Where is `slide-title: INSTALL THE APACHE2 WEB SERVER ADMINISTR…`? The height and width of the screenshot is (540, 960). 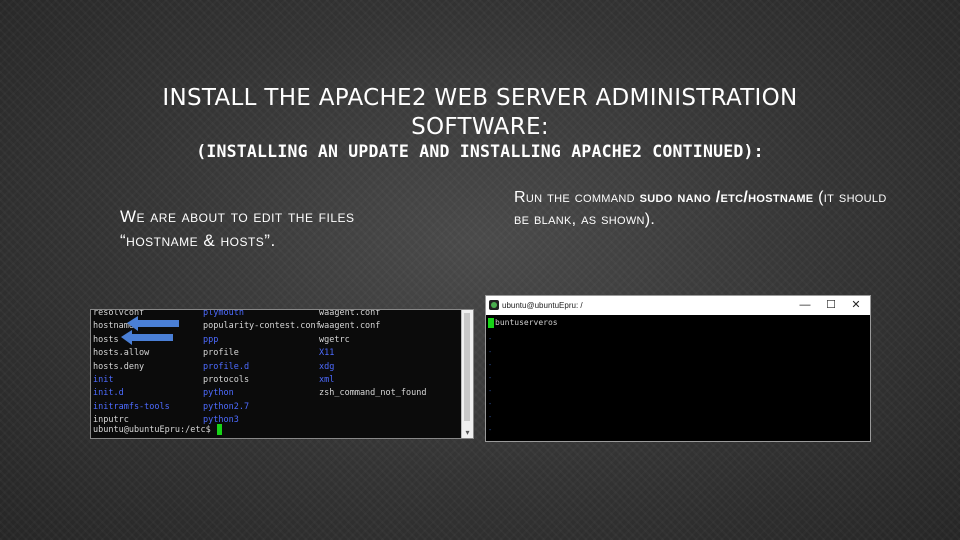 slide-title: INSTALL THE APACHE2 WEB SERVER ADMINISTR… is located at coordinates (480, 113).